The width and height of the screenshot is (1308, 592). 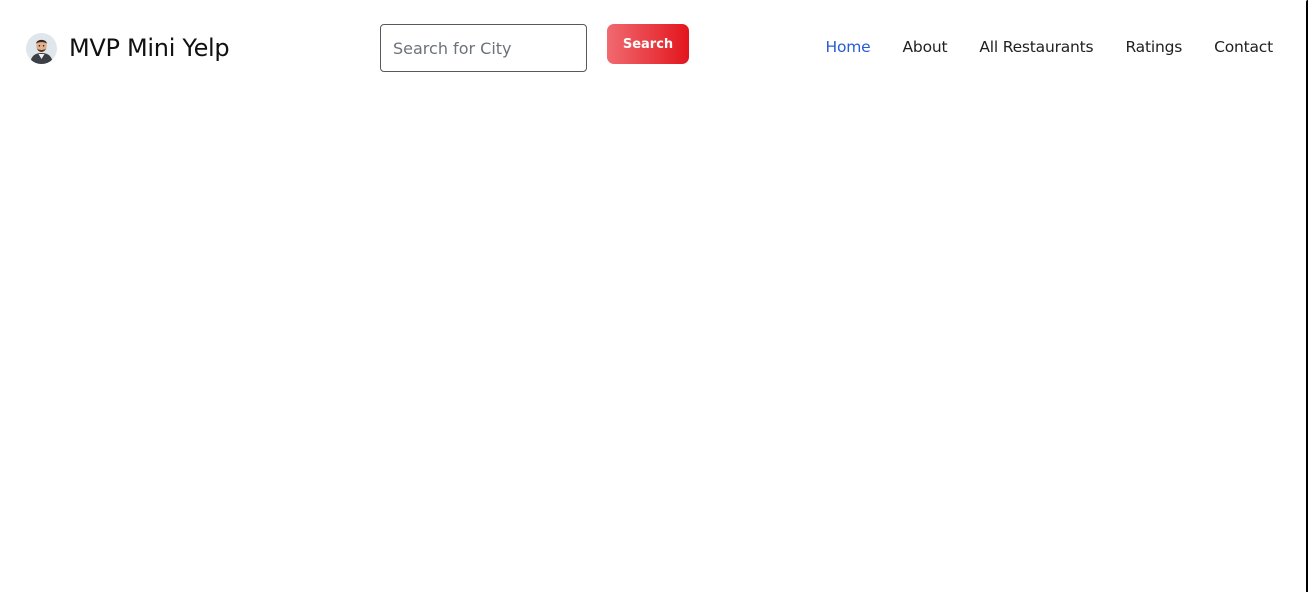 I want to click on nav-link-contact: Contact, so click(x=1243, y=47).